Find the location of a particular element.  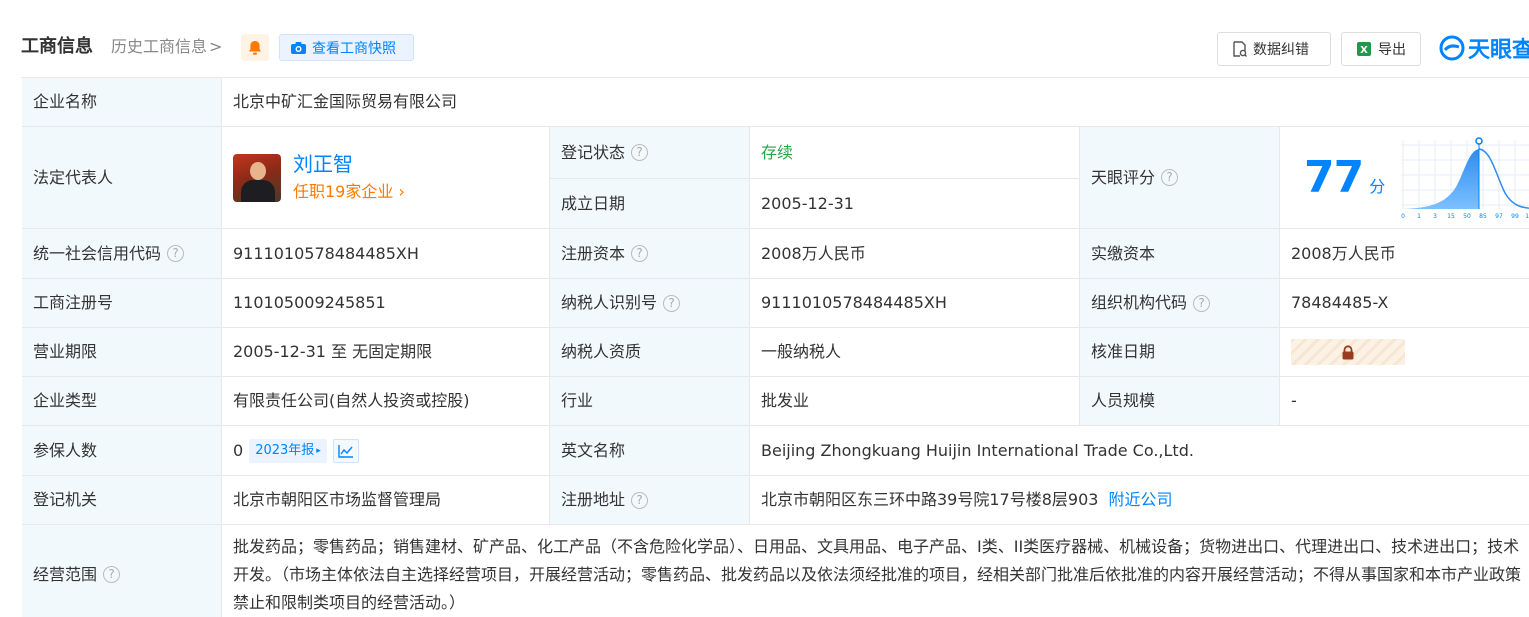

legal-rep-name-link: 刘正智 is located at coordinates (349, 164).